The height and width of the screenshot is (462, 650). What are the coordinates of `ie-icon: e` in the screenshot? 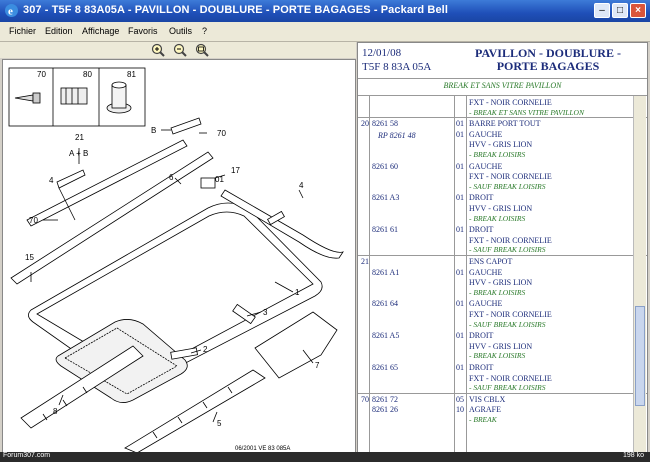 It's located at (11, 11).